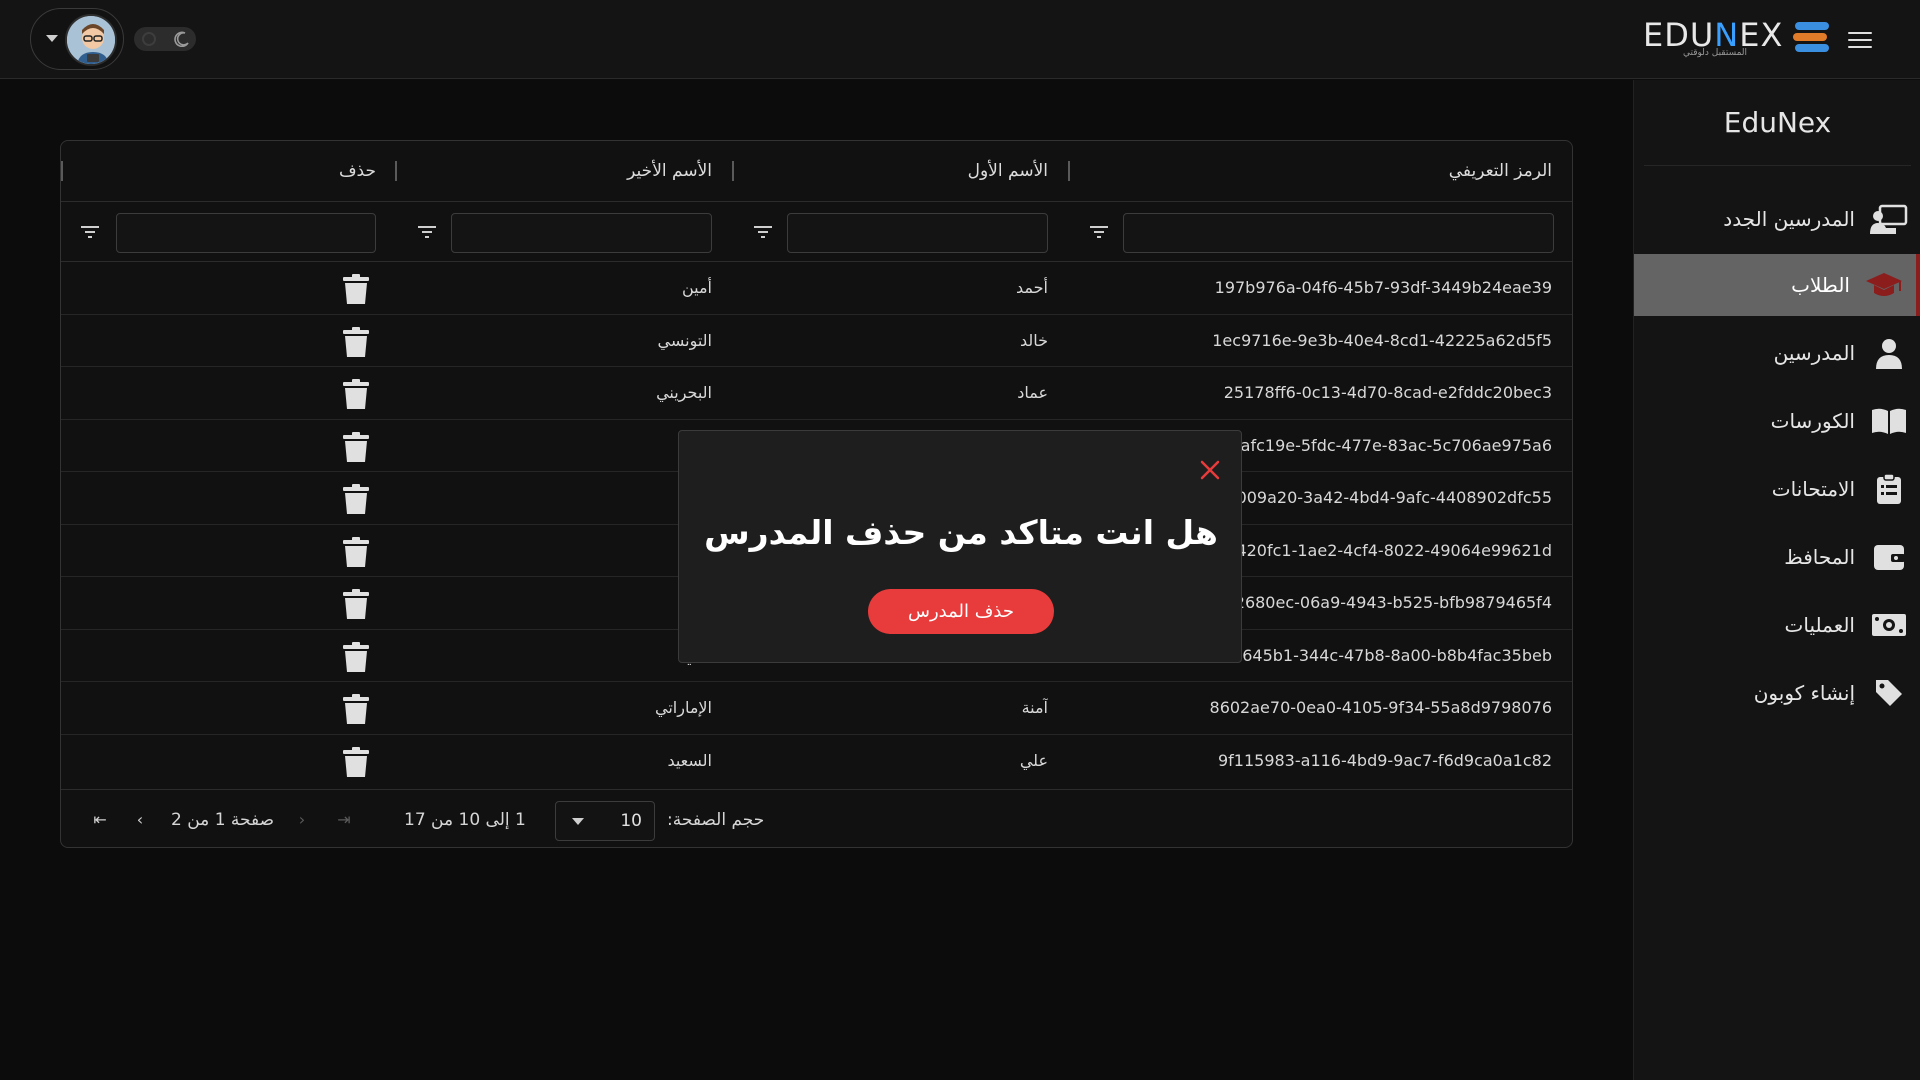 This screenshot has height=1080, width=1920. What do you see at coordinates (683, 707) in the screenshot?
I see `cell-last-name: الإماراتي` at bounding box center [683, 707].